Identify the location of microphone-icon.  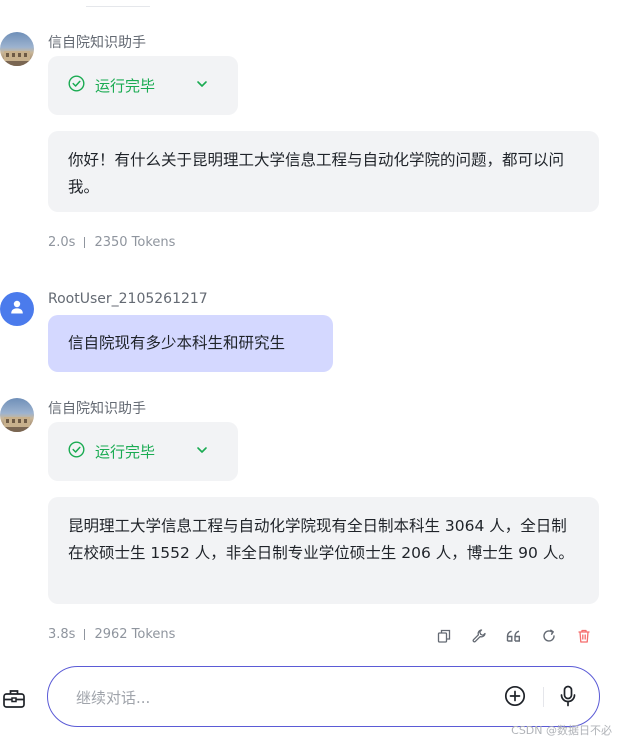
(568, 698).